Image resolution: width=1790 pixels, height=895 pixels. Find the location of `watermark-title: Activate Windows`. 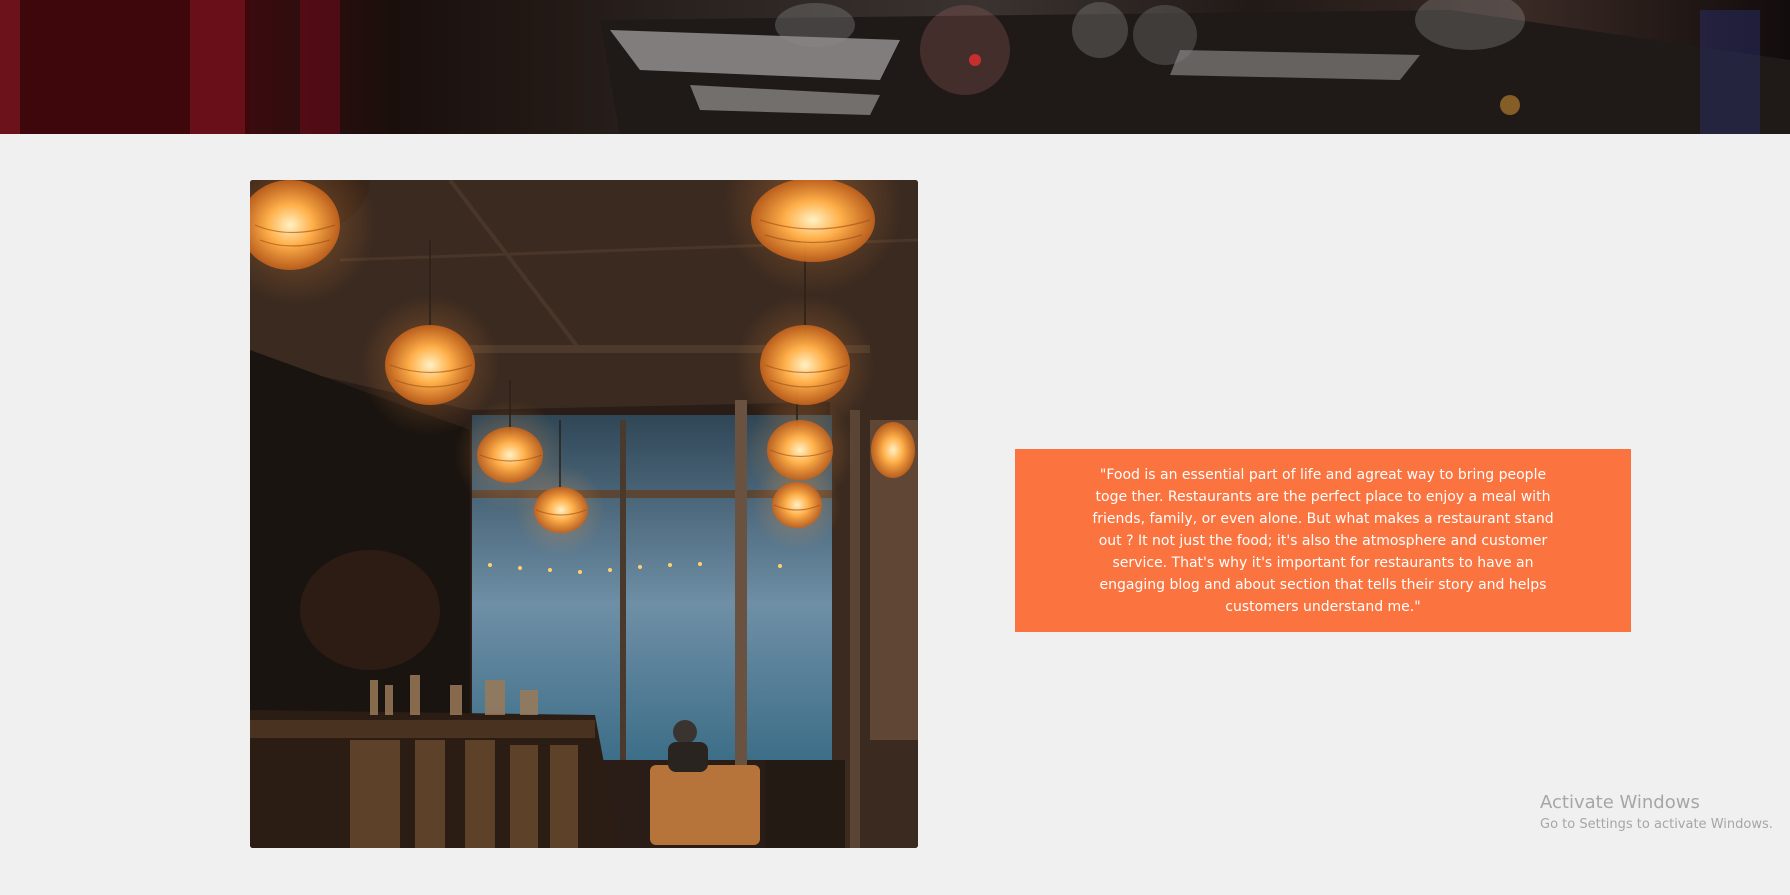

watermark-title: Activate Windows is located at coordinates (1620, 802).